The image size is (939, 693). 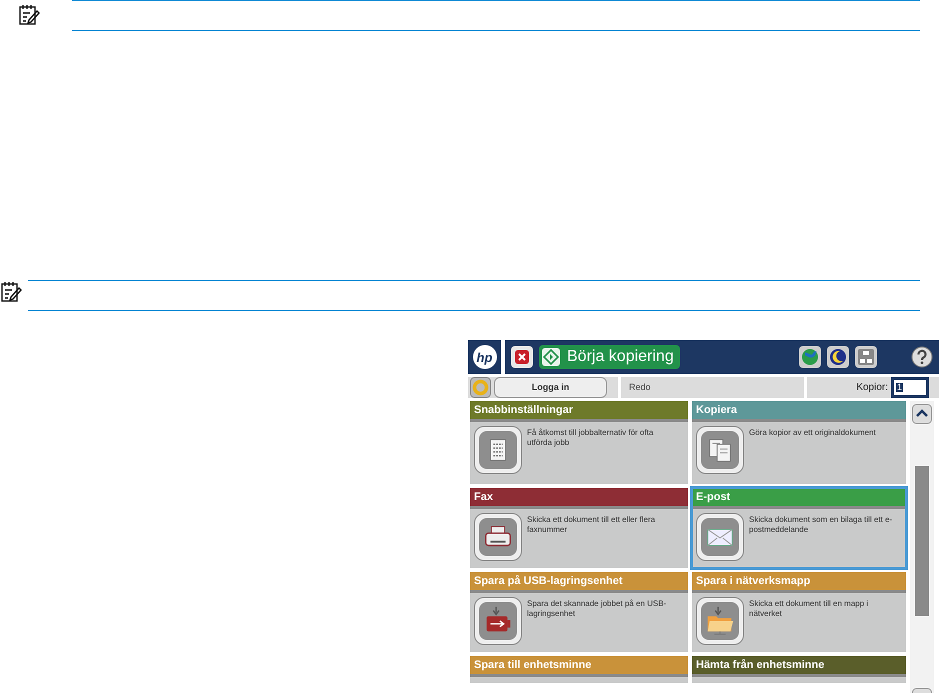 What do you see at coordinates (809, 609) in the screenshot?
I see `tile-description: Skicka ett dokument till en mapp i nätverket` at bounding box center [809, 609].